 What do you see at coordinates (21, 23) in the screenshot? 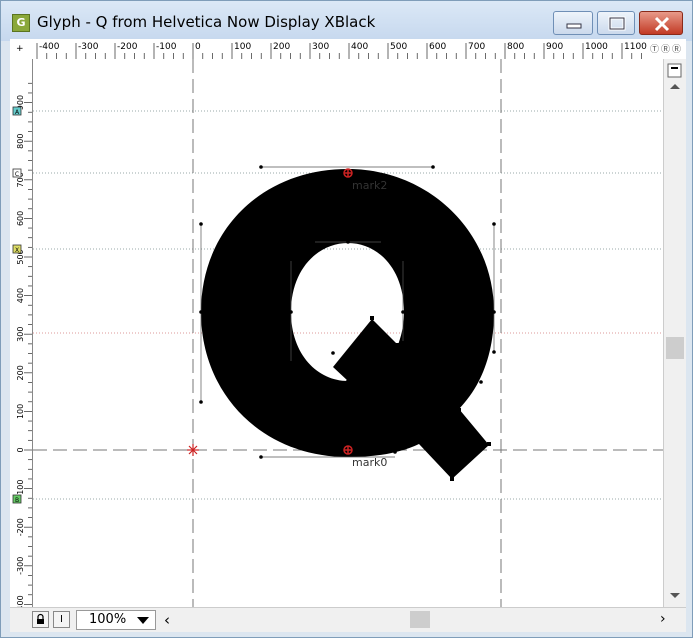
I see `app-icon: G` at bounding box center [21, 23].